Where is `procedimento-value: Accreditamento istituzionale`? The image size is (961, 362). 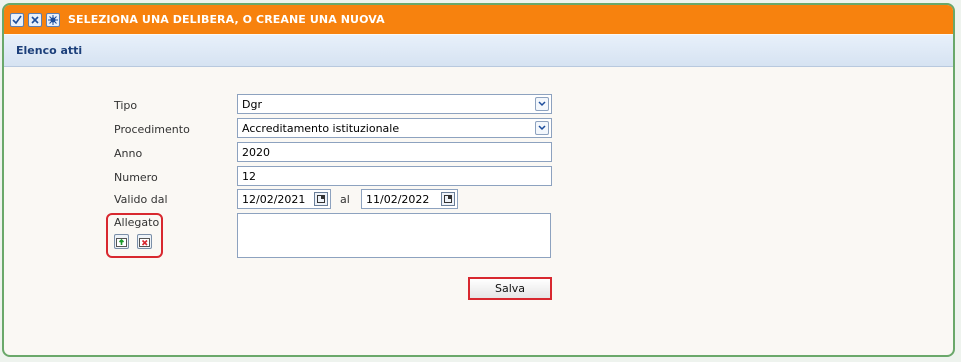
procedimento-value: Accreditamento istituzionale is located at coordinates (321, 128).